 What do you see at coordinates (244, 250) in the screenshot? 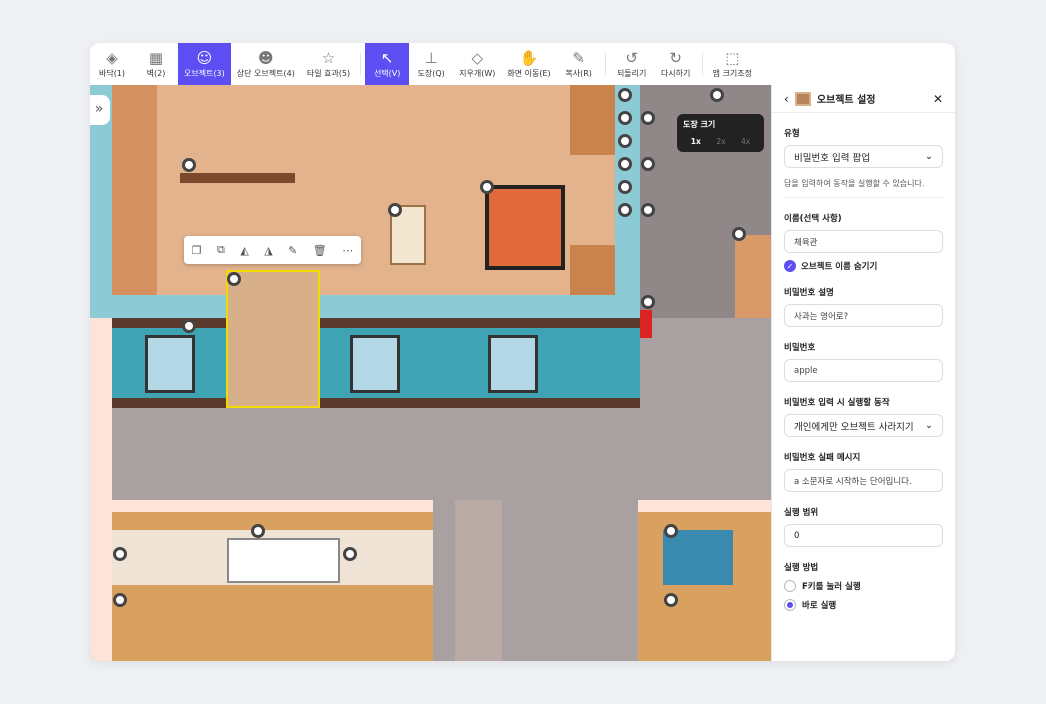
I see `flip-horizontal-icon: ◭` at bounding box center [244, 250].